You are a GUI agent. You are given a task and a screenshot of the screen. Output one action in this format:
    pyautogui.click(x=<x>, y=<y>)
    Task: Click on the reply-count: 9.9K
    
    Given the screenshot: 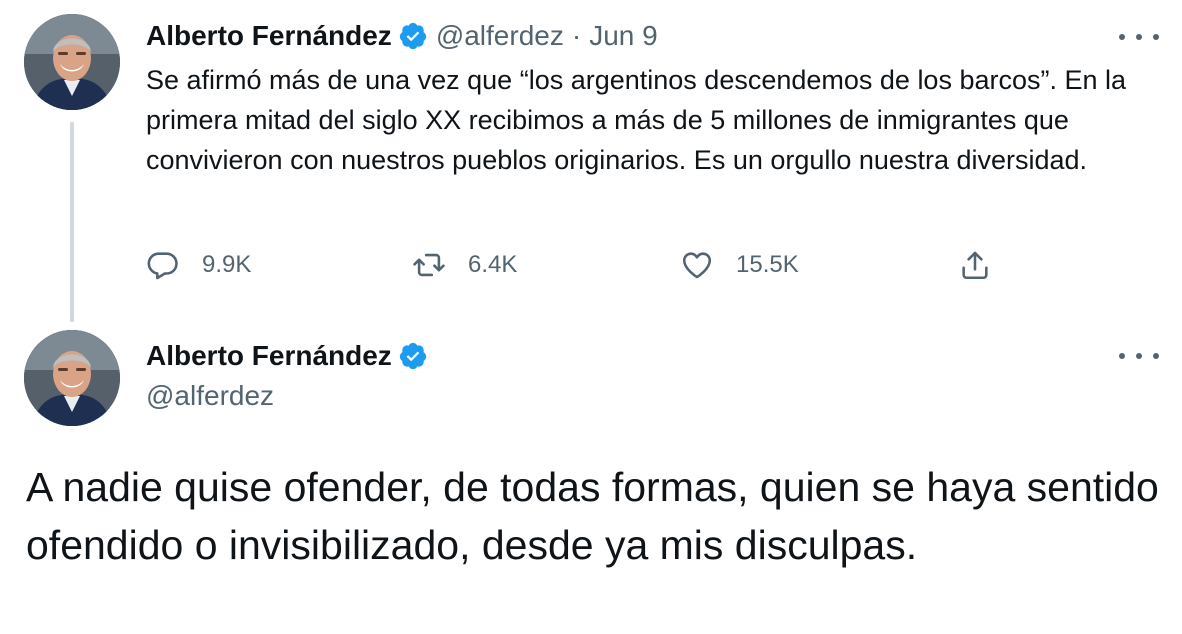 What is the action you would take?
    pyautogui.click(x=227, y=264)
    